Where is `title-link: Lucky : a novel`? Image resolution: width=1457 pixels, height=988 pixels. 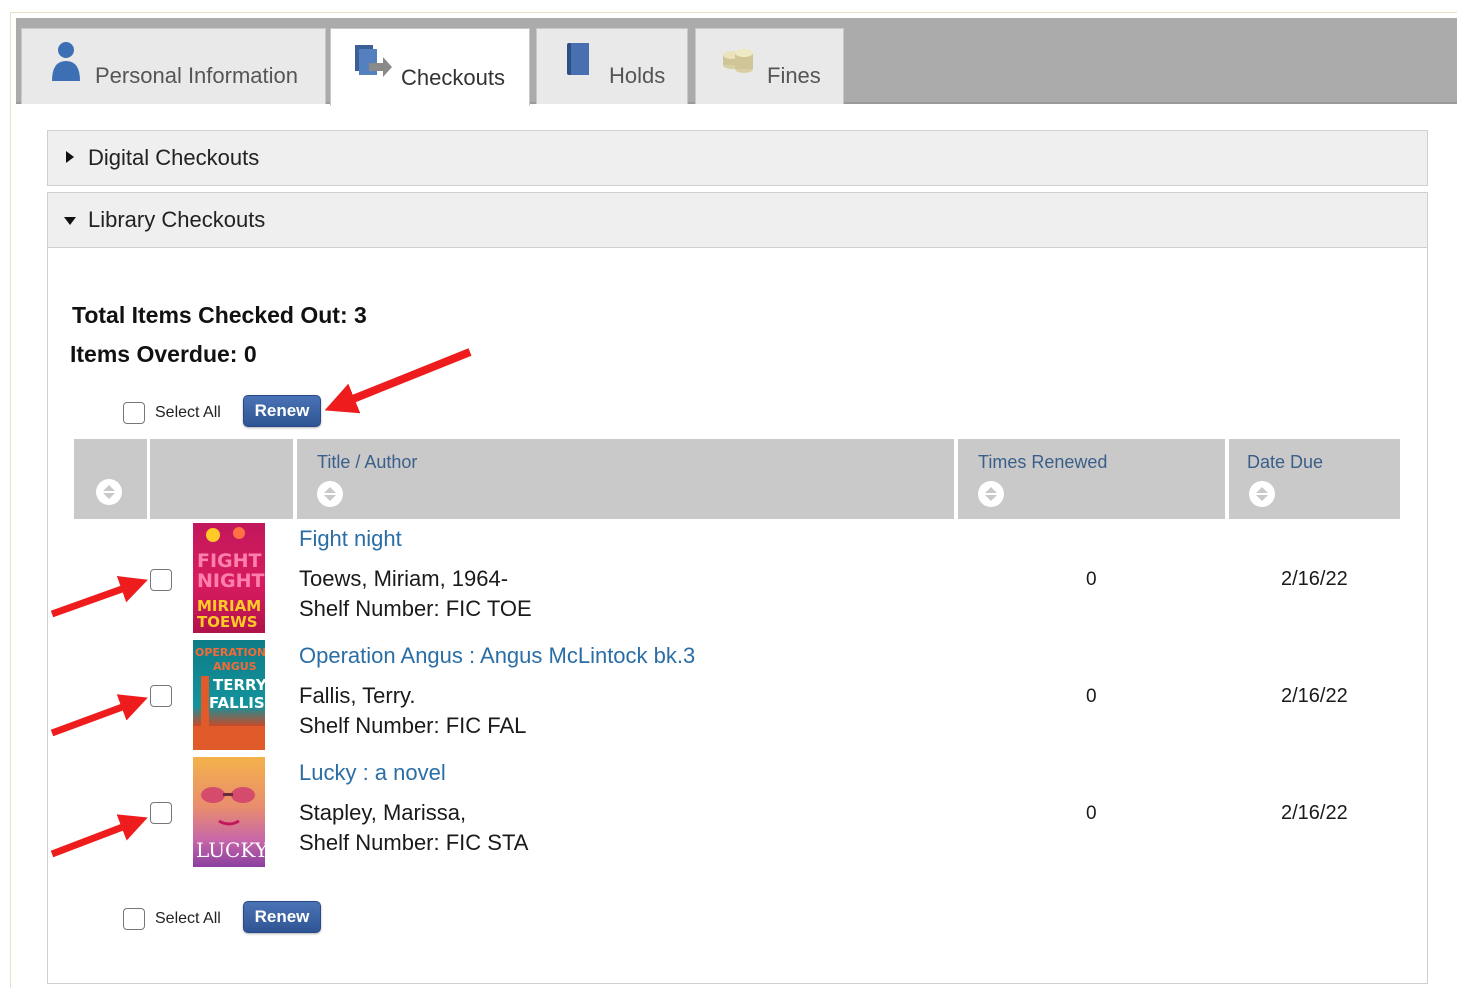
title-link: Lucky : a novel is located at coordinates (372, 773).